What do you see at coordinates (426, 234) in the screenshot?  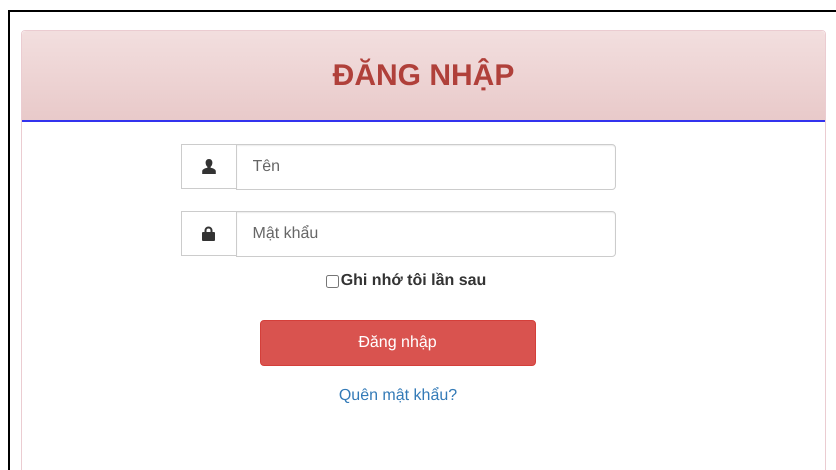 I see `text-field: Mật khẩu` at bounding box center [426, 234].